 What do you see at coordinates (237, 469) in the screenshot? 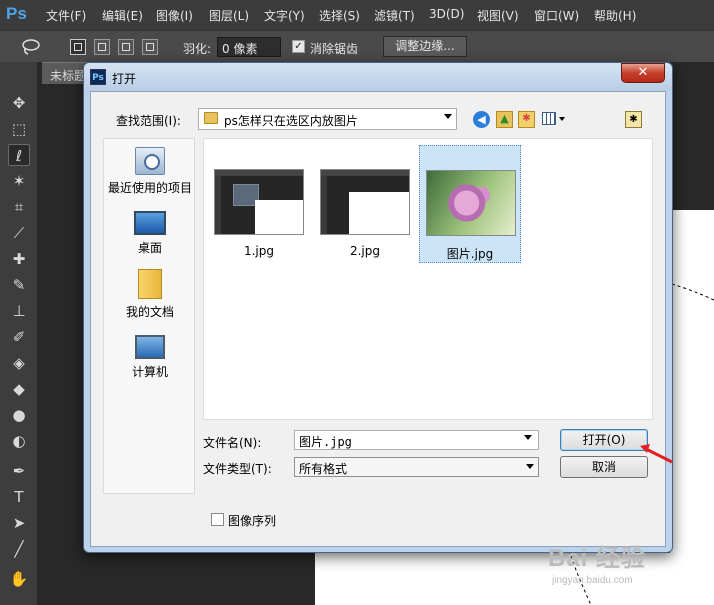
I see `file-type-label: 文件类型(T):` at bounding box center [237, 469].